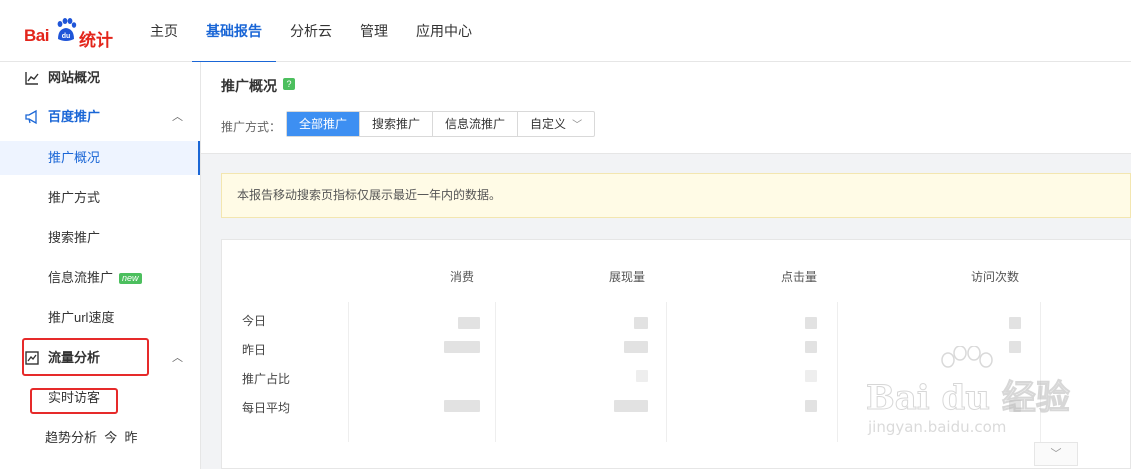 This screenshot has width=1131, height=469. What do you see at coordinates (74, 197) in the screenshot?
I see `sidebar-item-label: 推广方式` at bounding box center [74, 197].